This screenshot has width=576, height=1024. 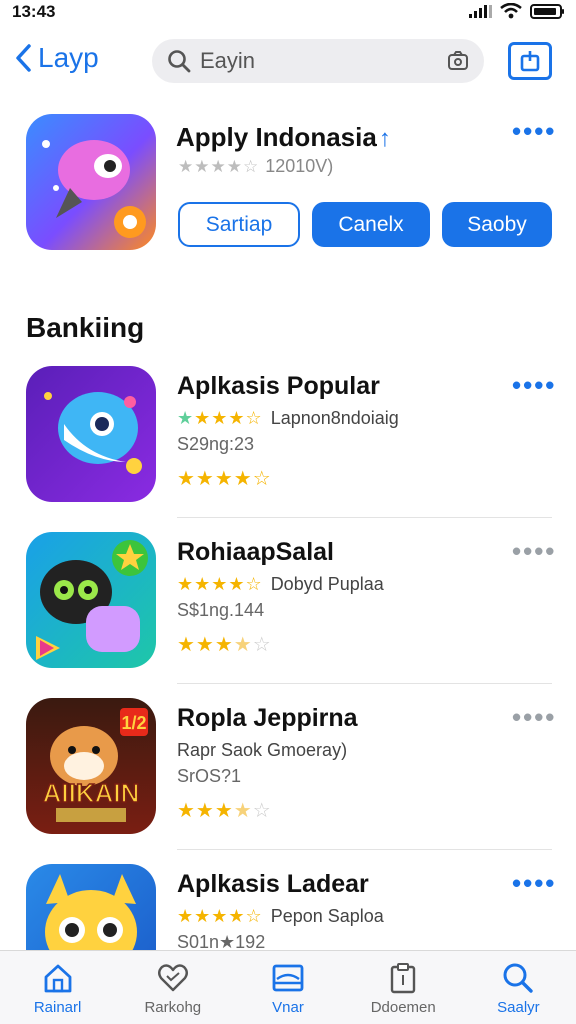 I want to click on app-subtitle-row: ★★★★☆ Lapnon8ndoiaig, so click(x=288, y=418).